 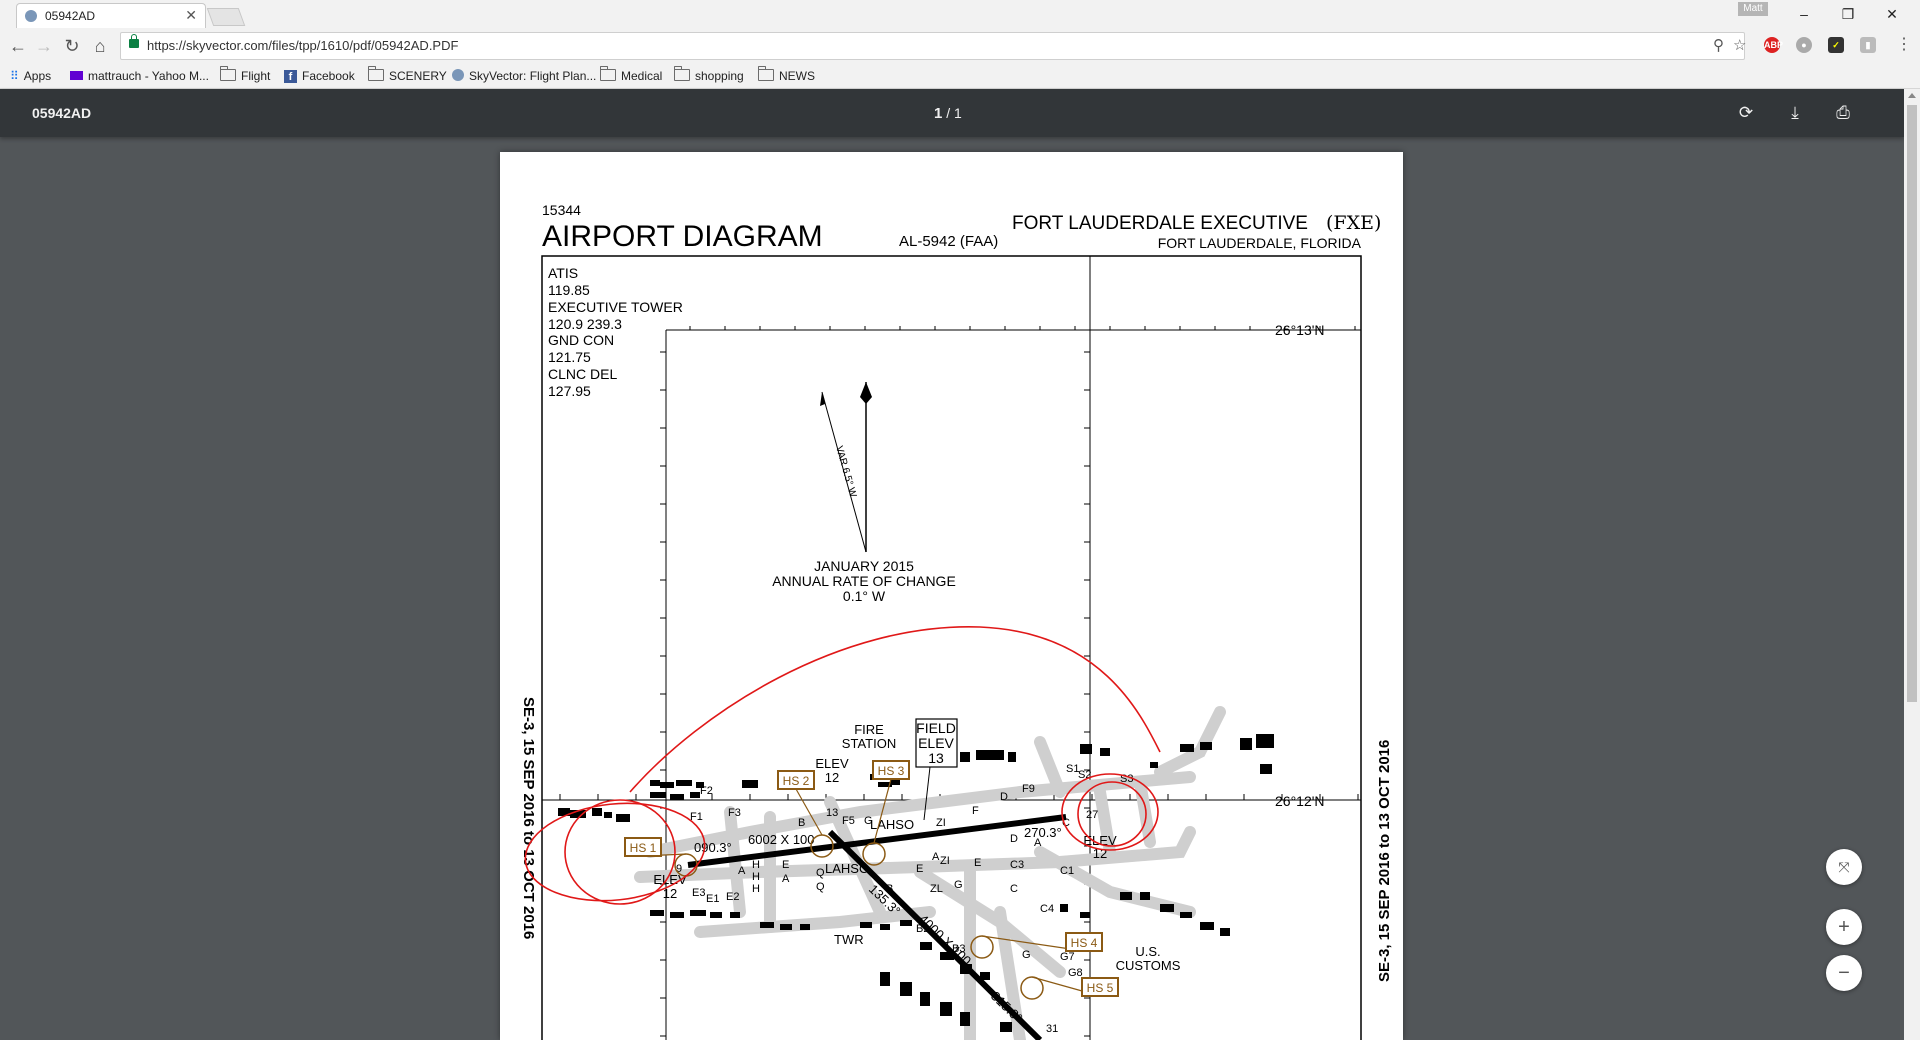 What do you see at coordinates (1836, 45) in the screenshot?
I see `extension-check-icon: ✓` at bounding box center [1836, 45].